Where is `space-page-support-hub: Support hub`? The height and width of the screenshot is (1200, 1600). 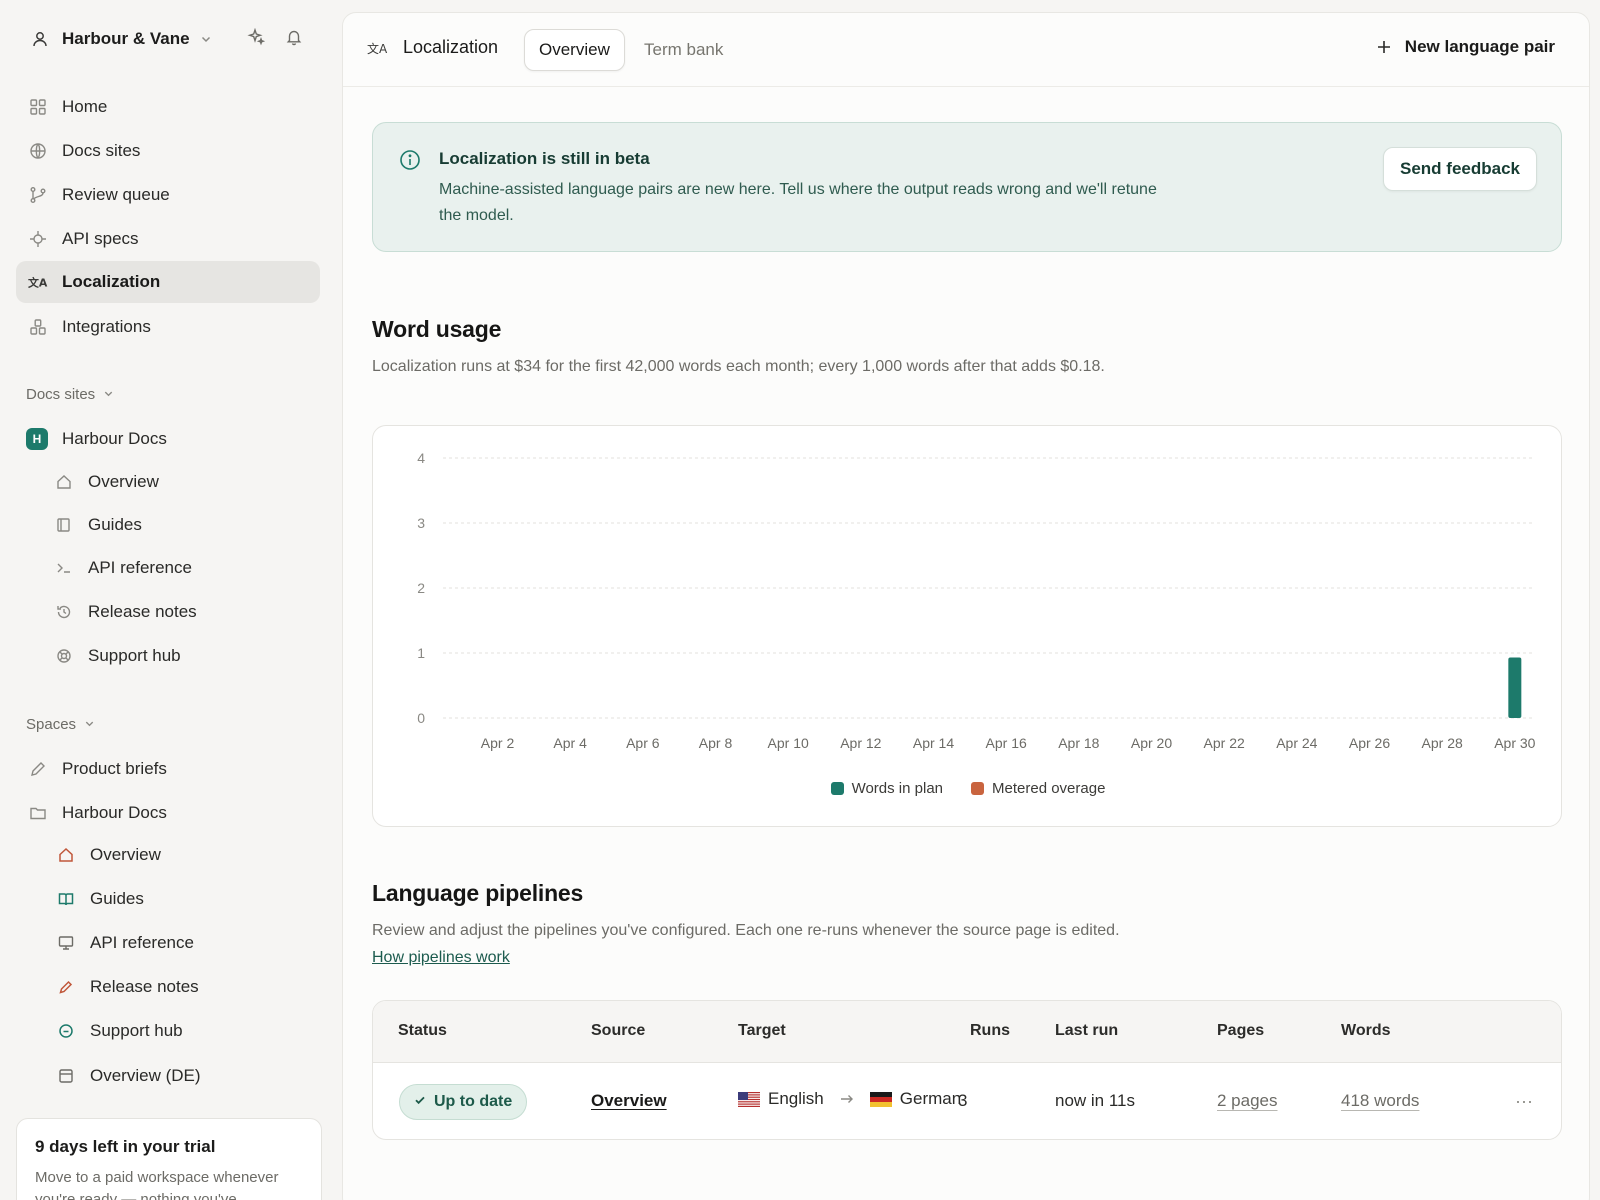
space-page-support-hub: Support hub is located at coordinates (190, 1031).